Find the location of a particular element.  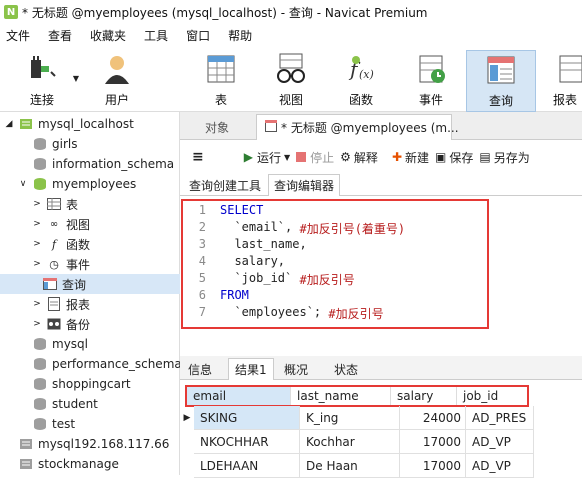

main-toolbar: 连接 ▼ 用户 表 视图 f (x) 函数 事件 查询 报表 is located at coordinates (291, 79).